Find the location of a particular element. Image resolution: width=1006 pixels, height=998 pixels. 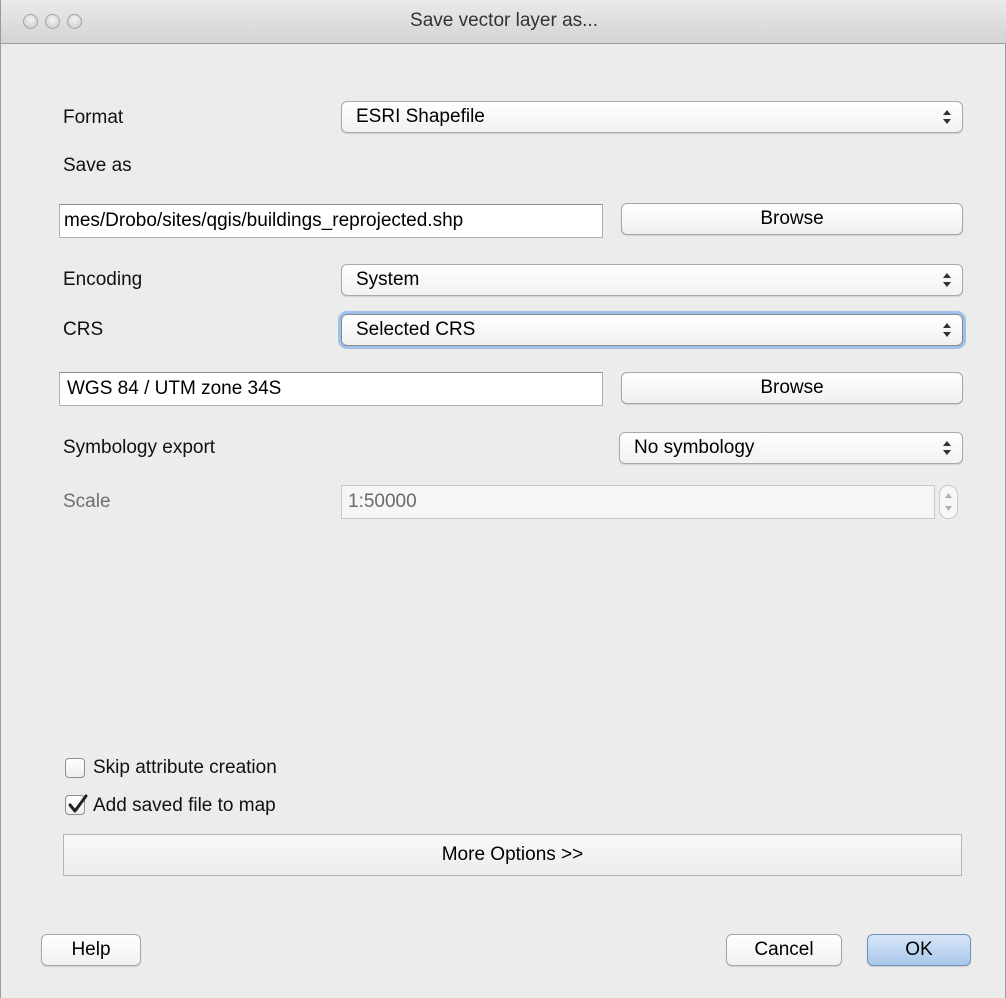

checkmark-icon is located at coordinates (78, 803).